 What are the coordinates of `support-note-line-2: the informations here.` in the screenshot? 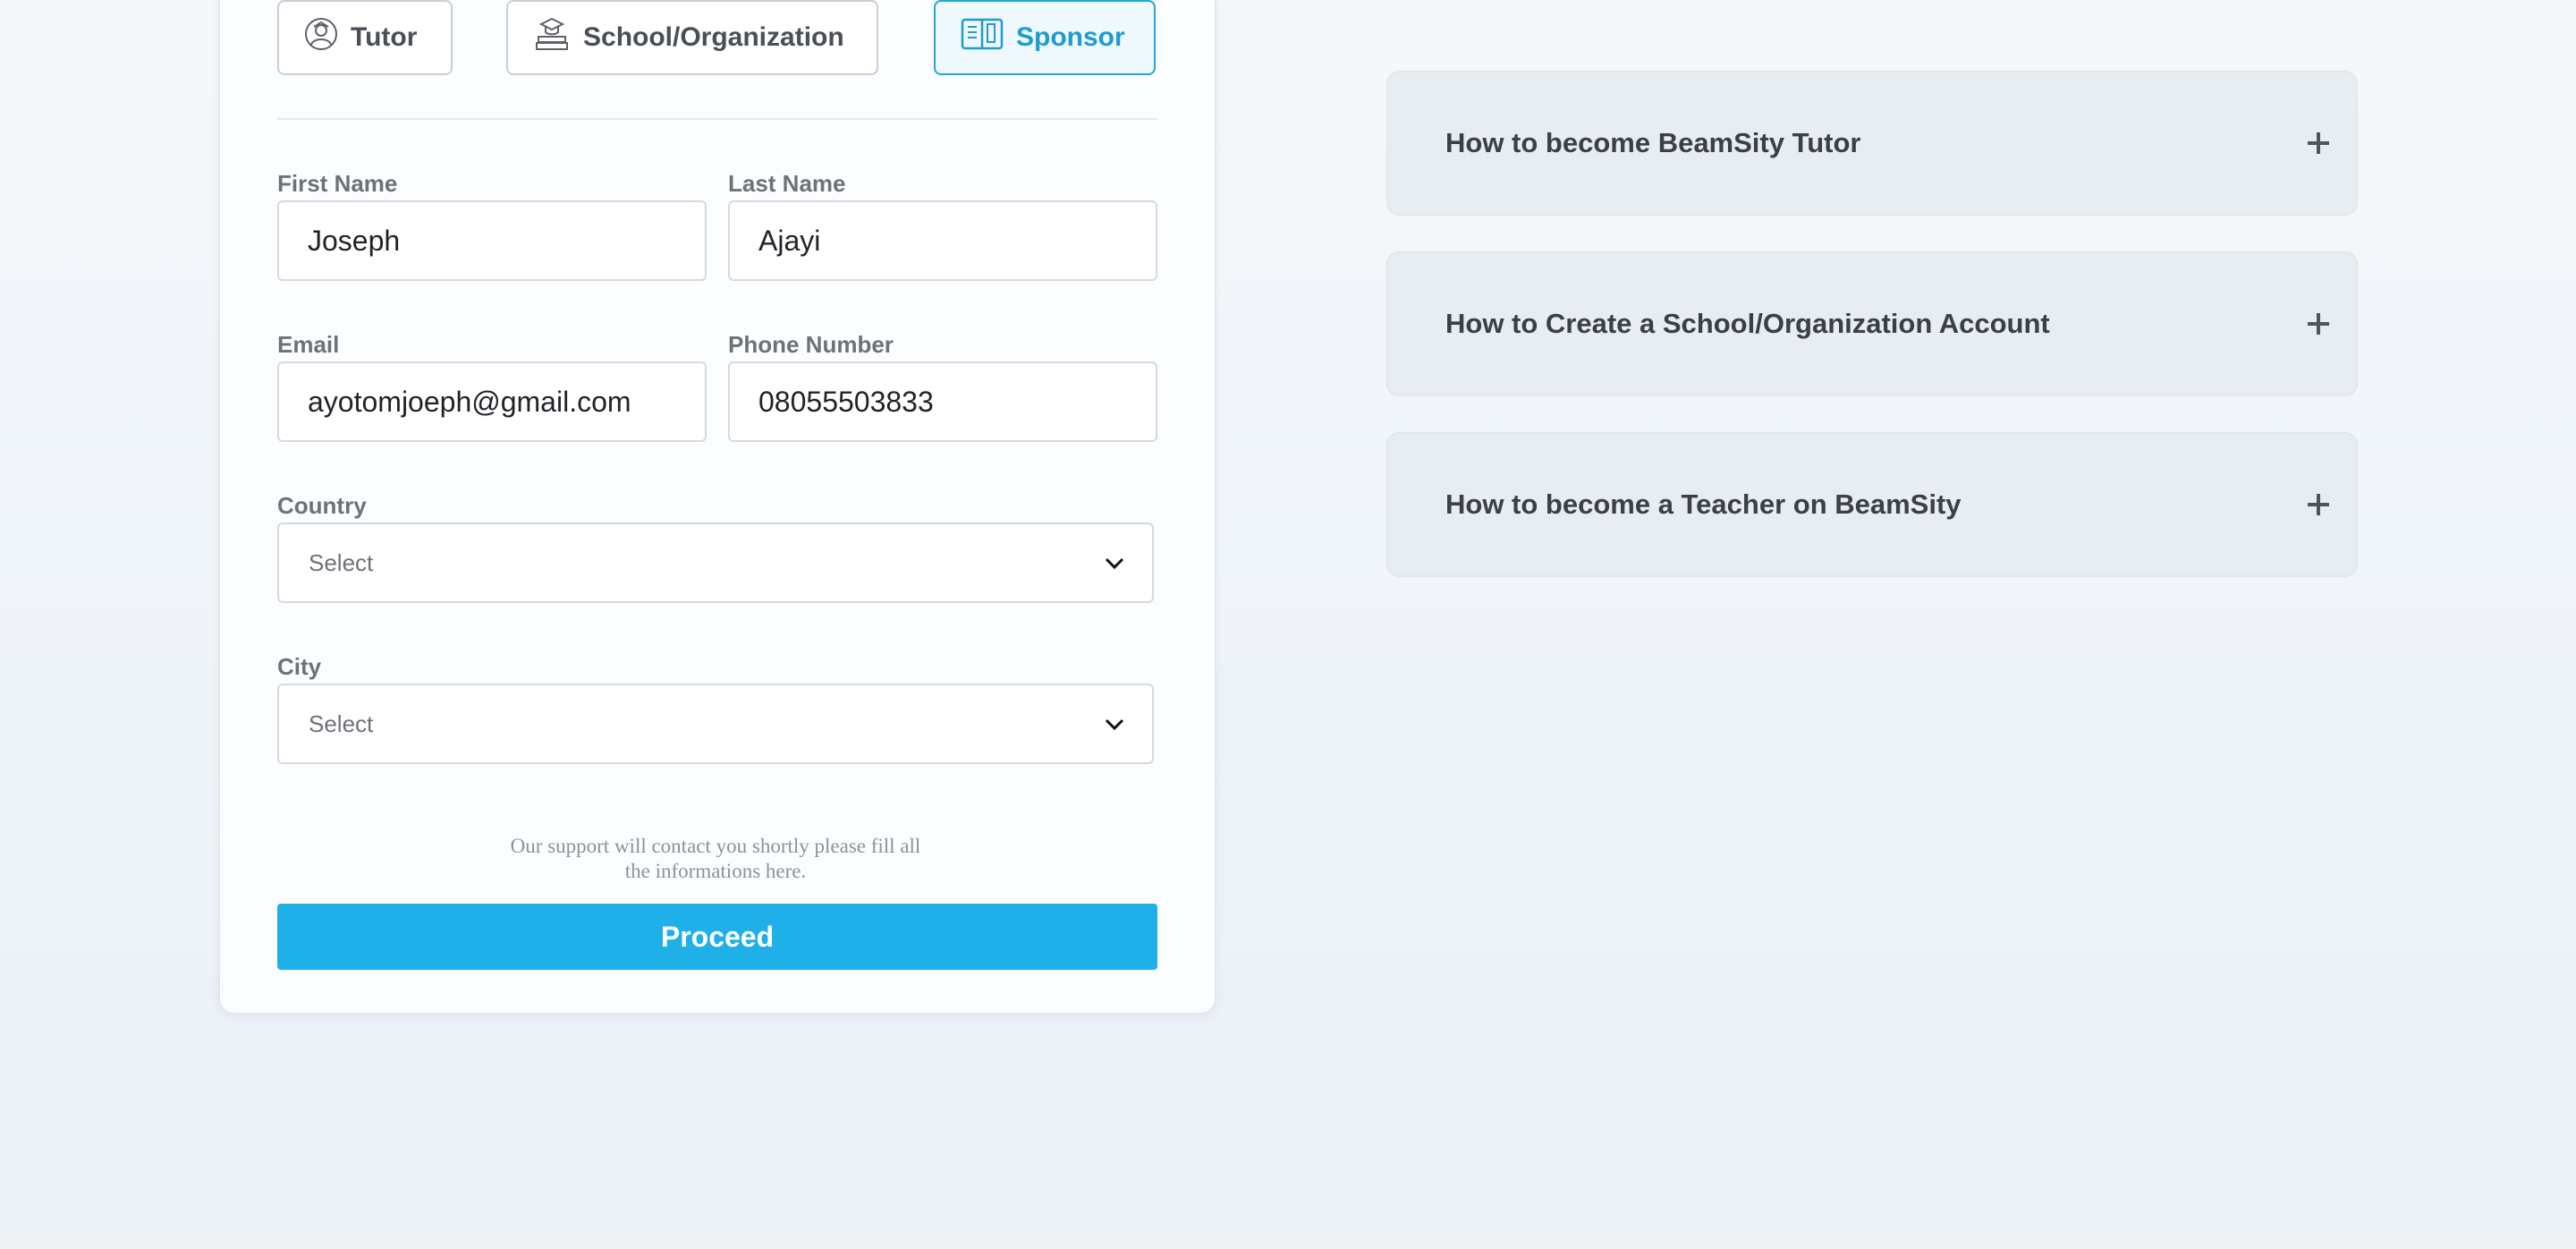 It's located at (715, 871).